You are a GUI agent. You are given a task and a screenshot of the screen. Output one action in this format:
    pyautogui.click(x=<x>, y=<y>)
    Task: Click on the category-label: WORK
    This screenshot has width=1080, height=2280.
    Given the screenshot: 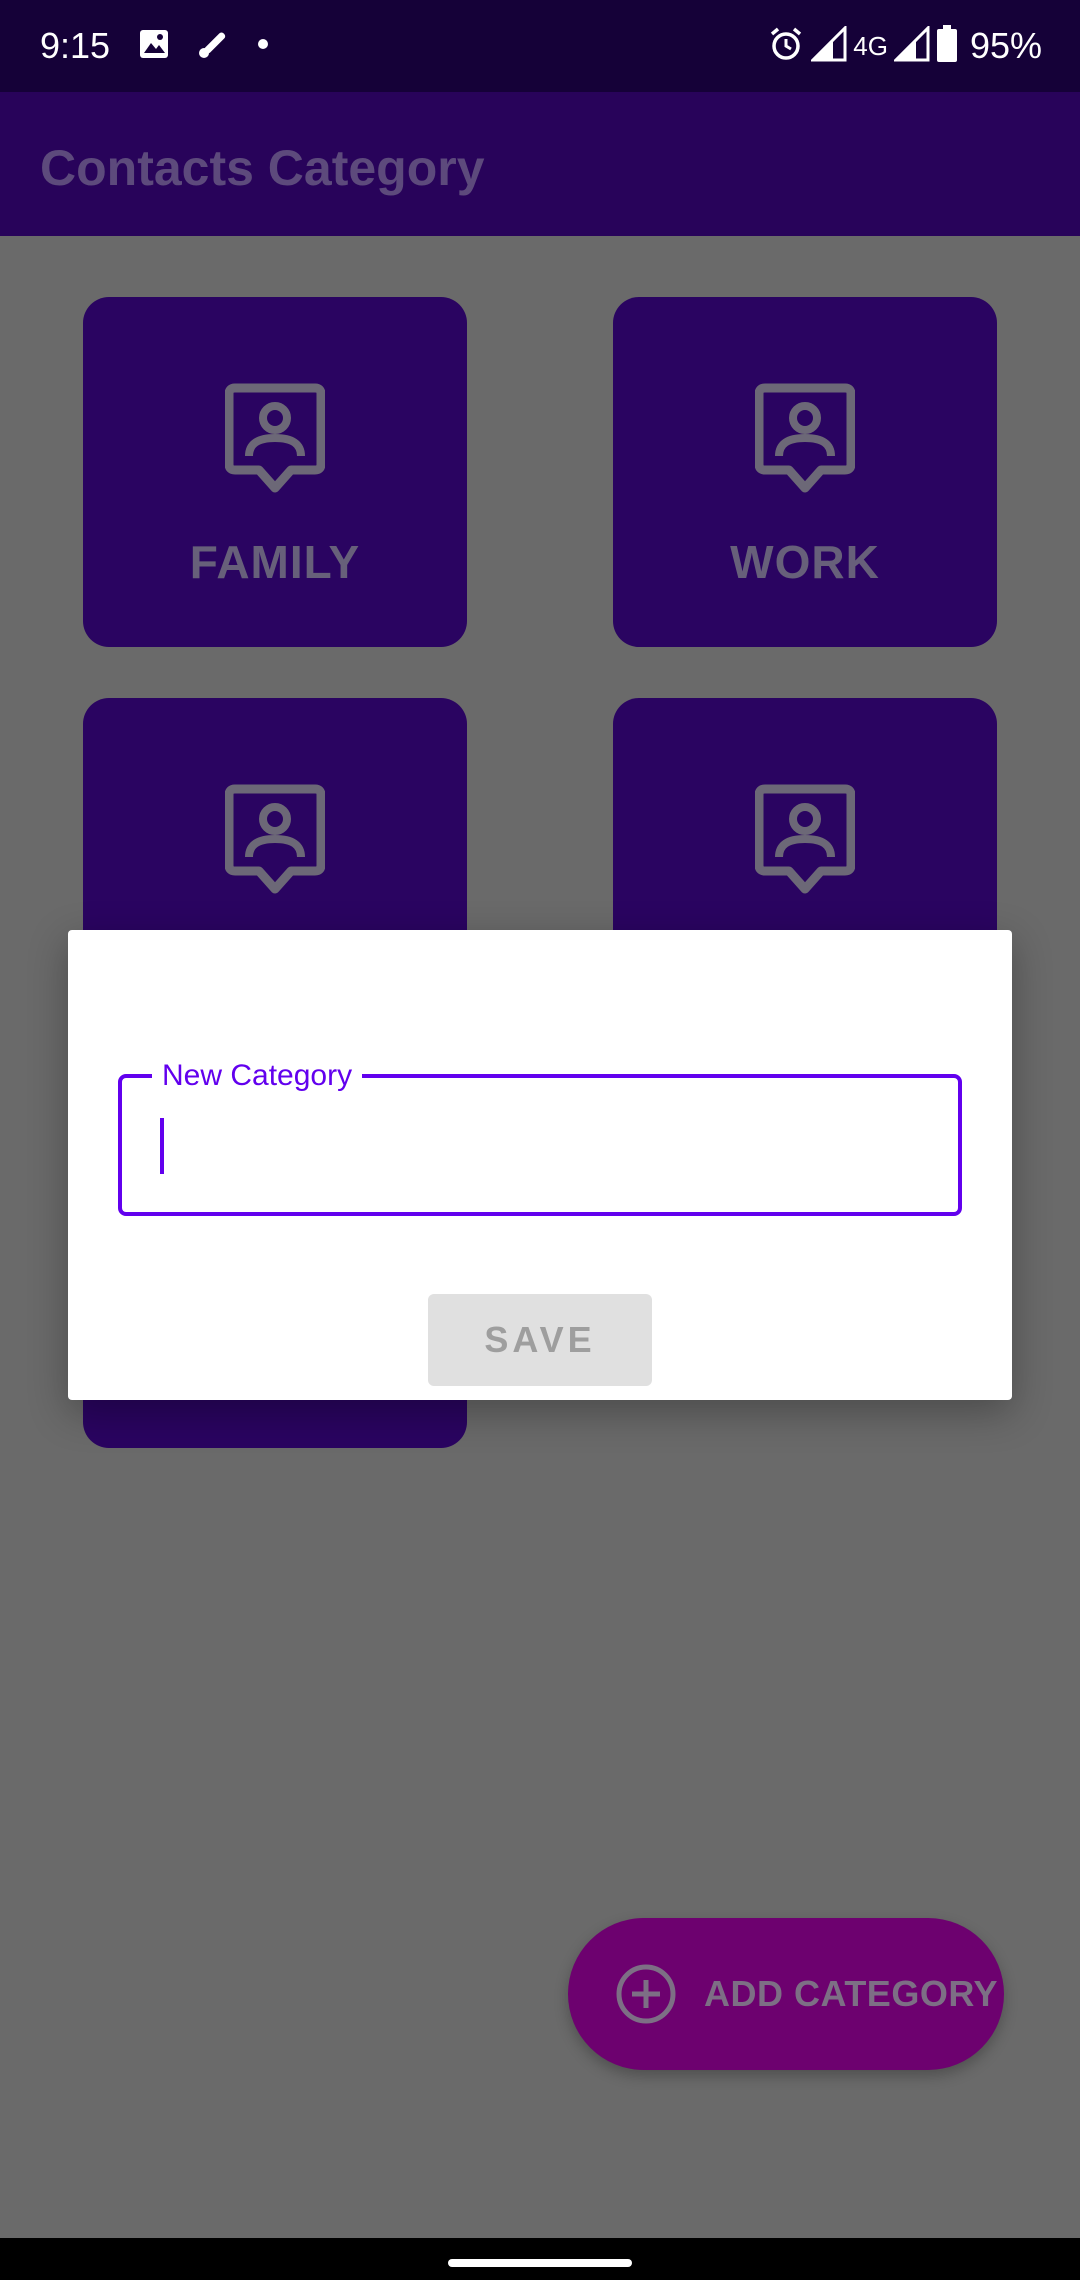 What is the action you would take?
    pyautogui.click(x=805, y=562)
    